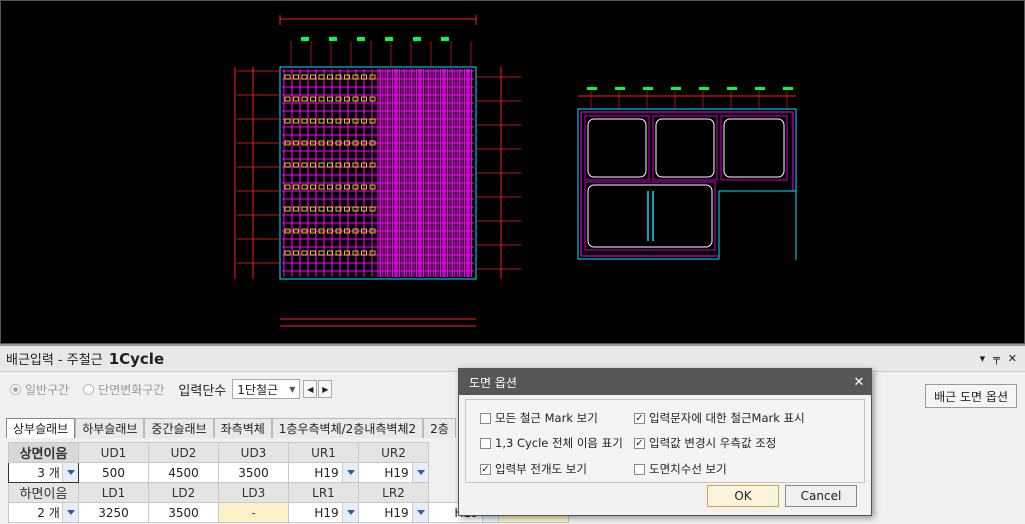 This screenshot has height=524, width=1025. Describe the element at coordinates (541, 469) in the screenshot. I see `checkbox-label: 입력부 전개도 보기` at that location.